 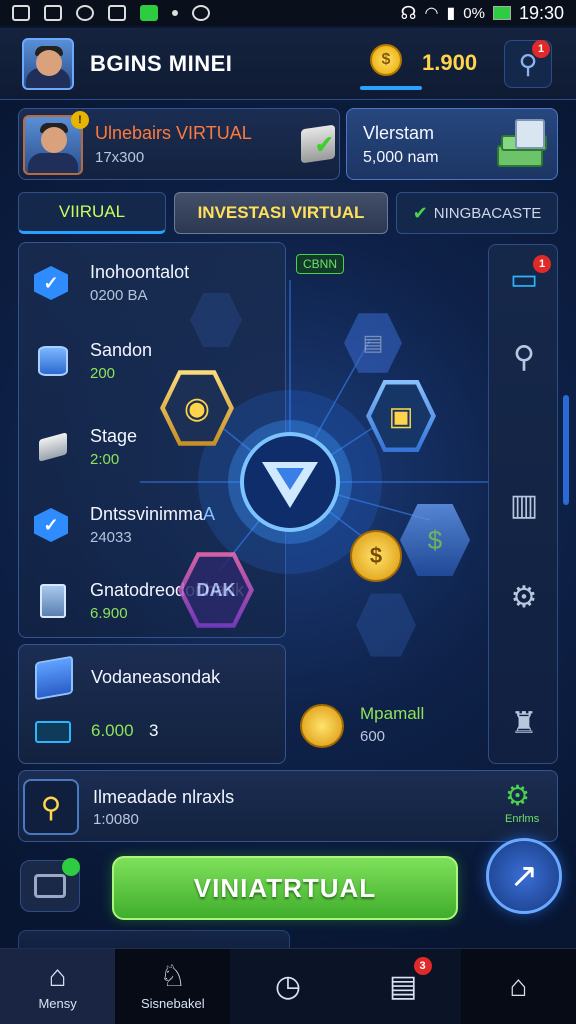 What do you see at coordinates (435, 539) in the screenshot?
I see `cash-icon: $` at bounding box center [435, 539].